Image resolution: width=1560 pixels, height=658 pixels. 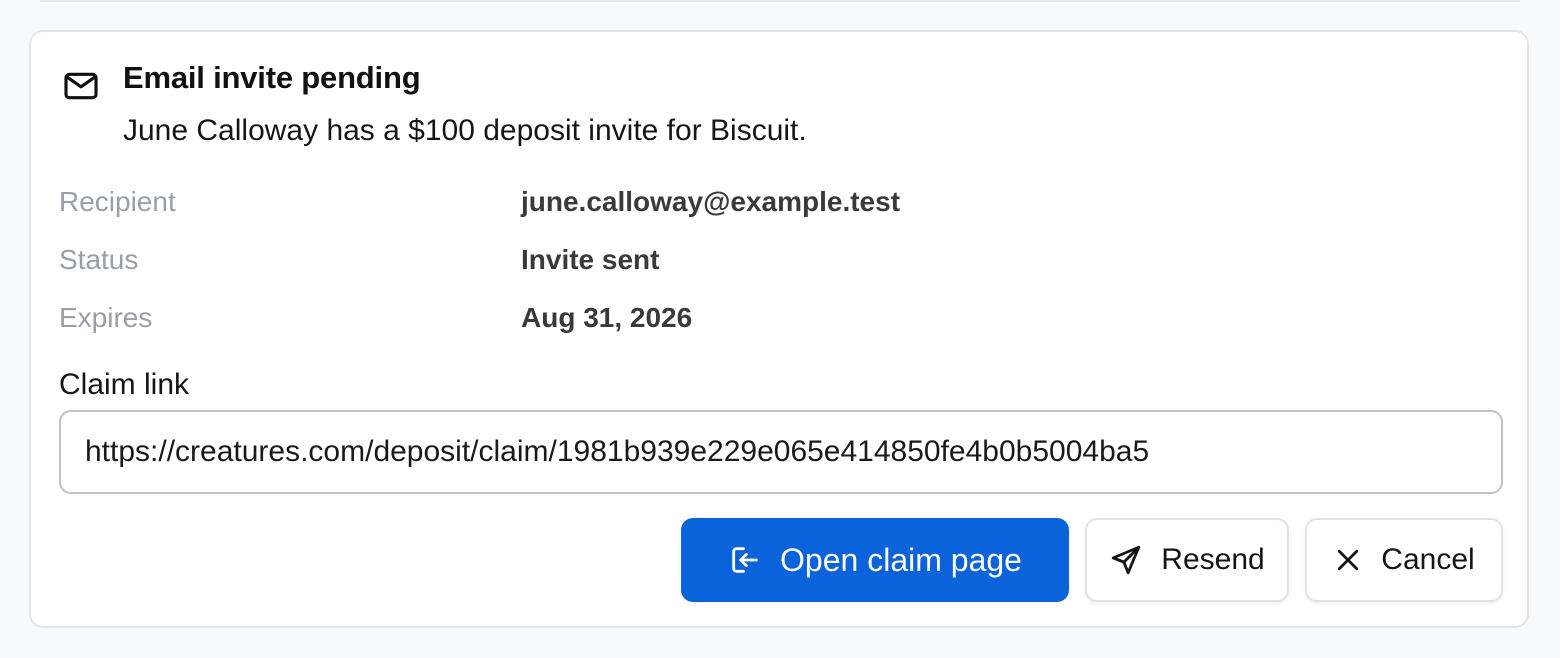 What do you see at coordinates (607, 317) in the screenshot?
I see `expires-value: Aug 31, 2026` at bounding box center [607, 317].